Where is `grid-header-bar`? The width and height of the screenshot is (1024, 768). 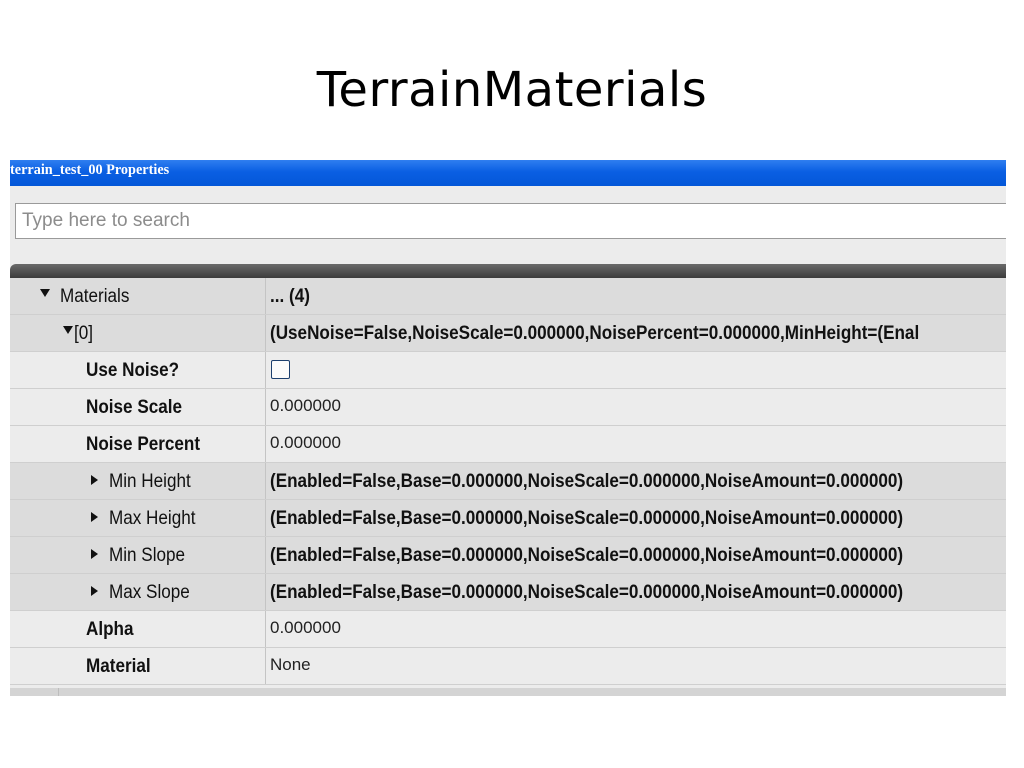
grid-header-bar is located at coordinates (508, 271).